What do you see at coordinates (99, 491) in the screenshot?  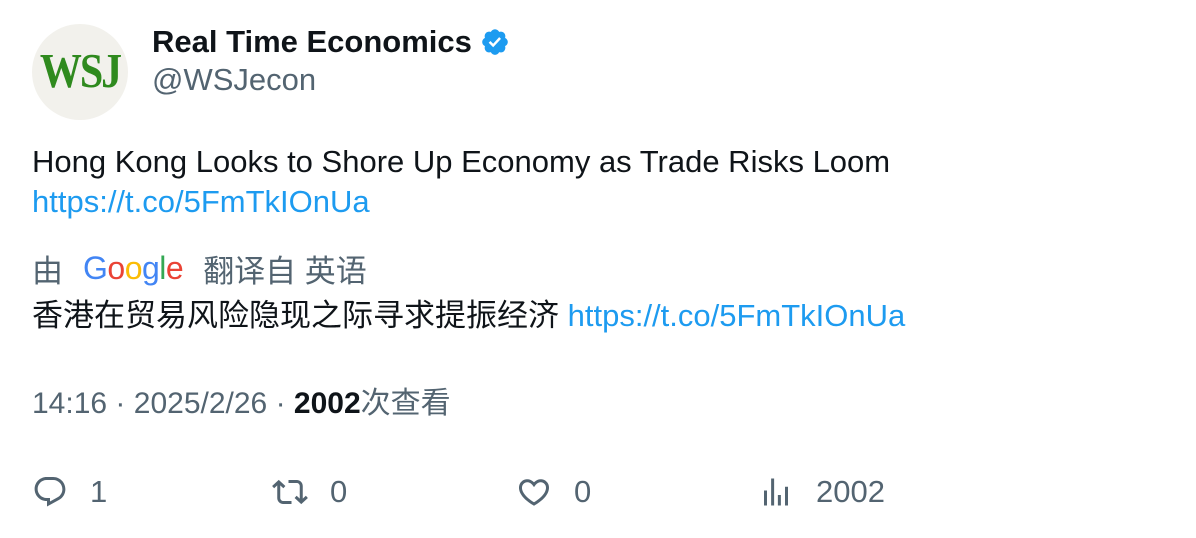 I see `reply-count: 1` at bounding box center [99, 491].